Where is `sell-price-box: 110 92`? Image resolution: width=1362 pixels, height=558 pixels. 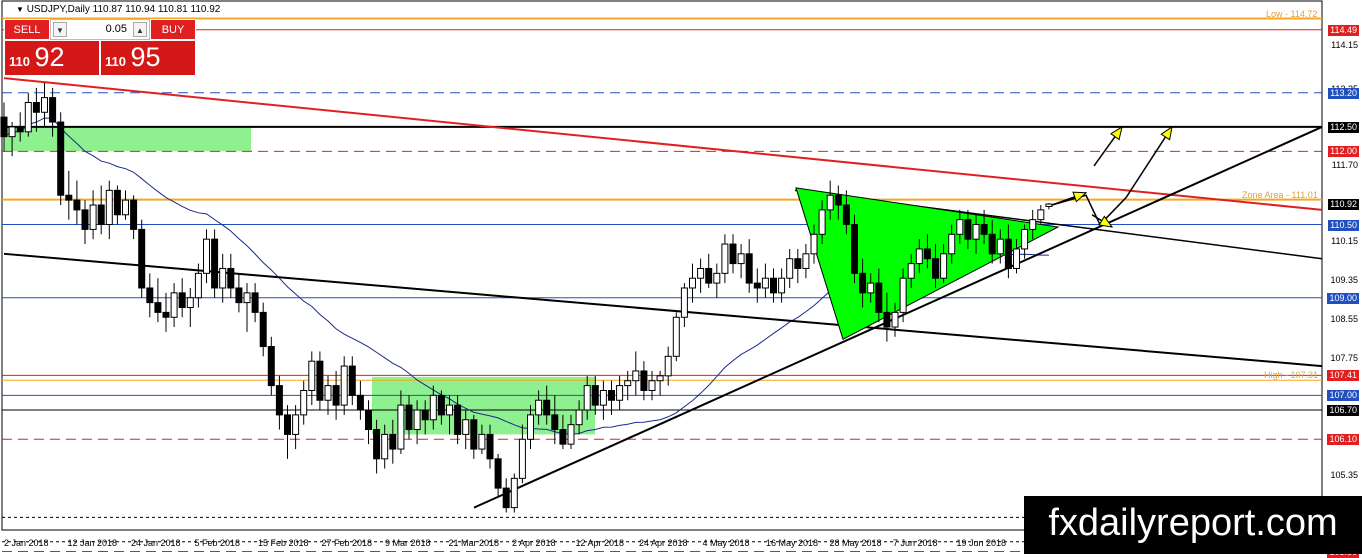
sell-price-box: 110 92 is located at coordinates (52, 58).